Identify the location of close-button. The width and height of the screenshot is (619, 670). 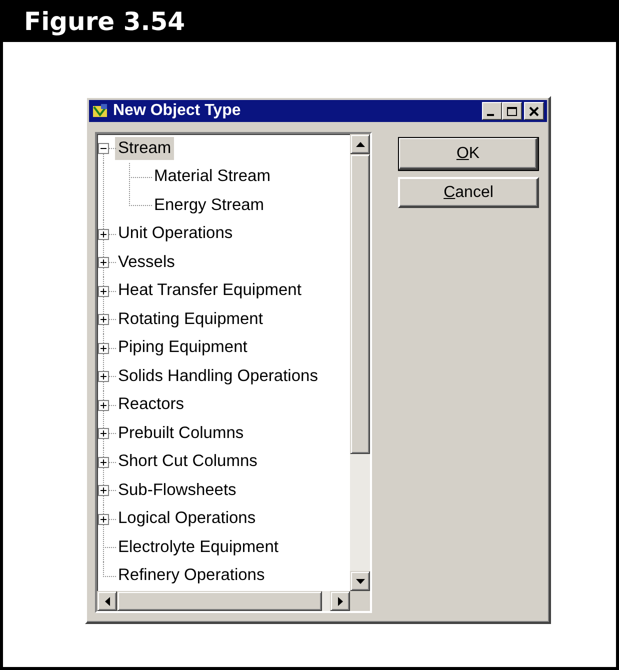
(534, 111).